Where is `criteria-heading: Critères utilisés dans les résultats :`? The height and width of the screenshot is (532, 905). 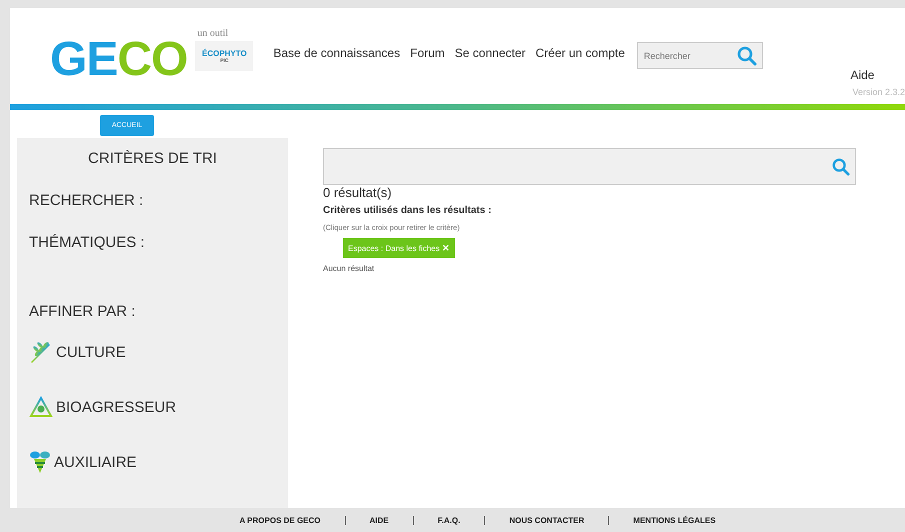 criteria-heading: Critères utilisés dans les résultats : is located at coordinates (407, 210).